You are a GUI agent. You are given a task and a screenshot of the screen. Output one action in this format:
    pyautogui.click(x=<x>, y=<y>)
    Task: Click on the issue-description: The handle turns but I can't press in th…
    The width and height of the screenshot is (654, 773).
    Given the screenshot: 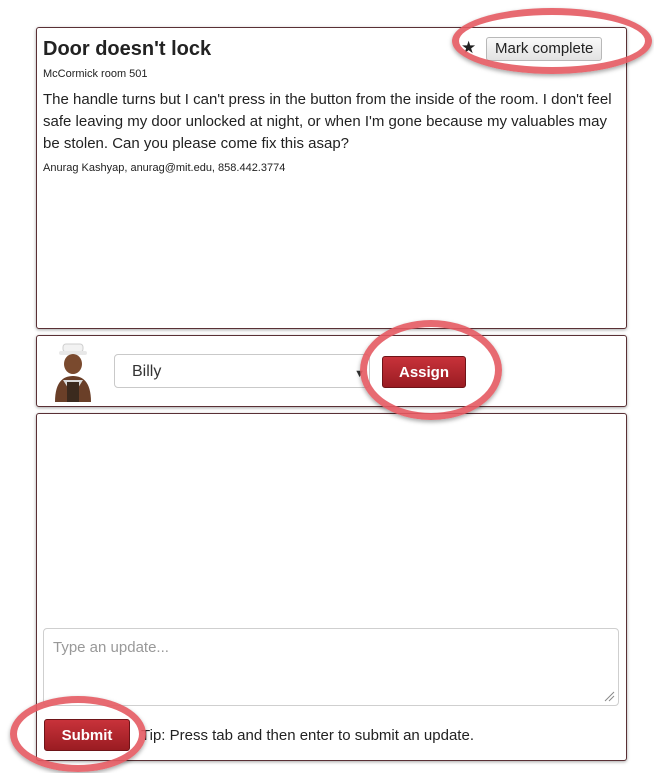 What is the action you would take?
    pyautogui.click(x=327, y=121)
    